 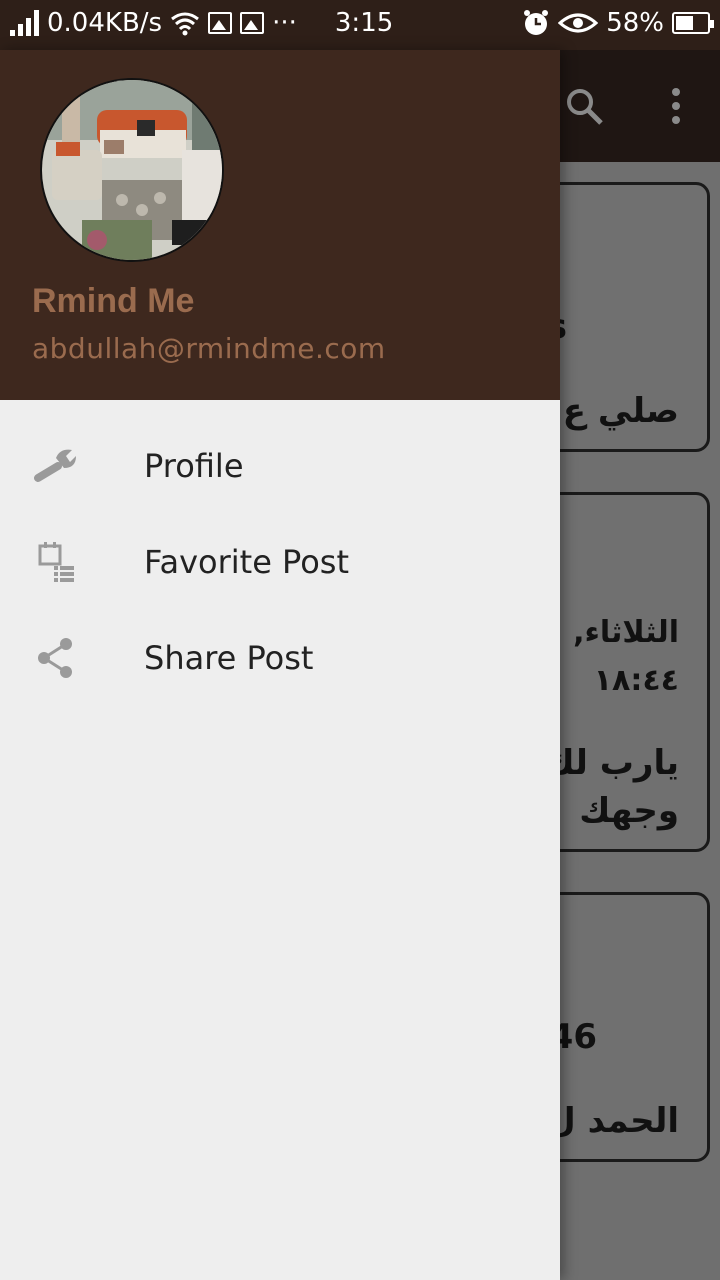 I want to click on card-text: صلي ع, so click(x=620, y=411).